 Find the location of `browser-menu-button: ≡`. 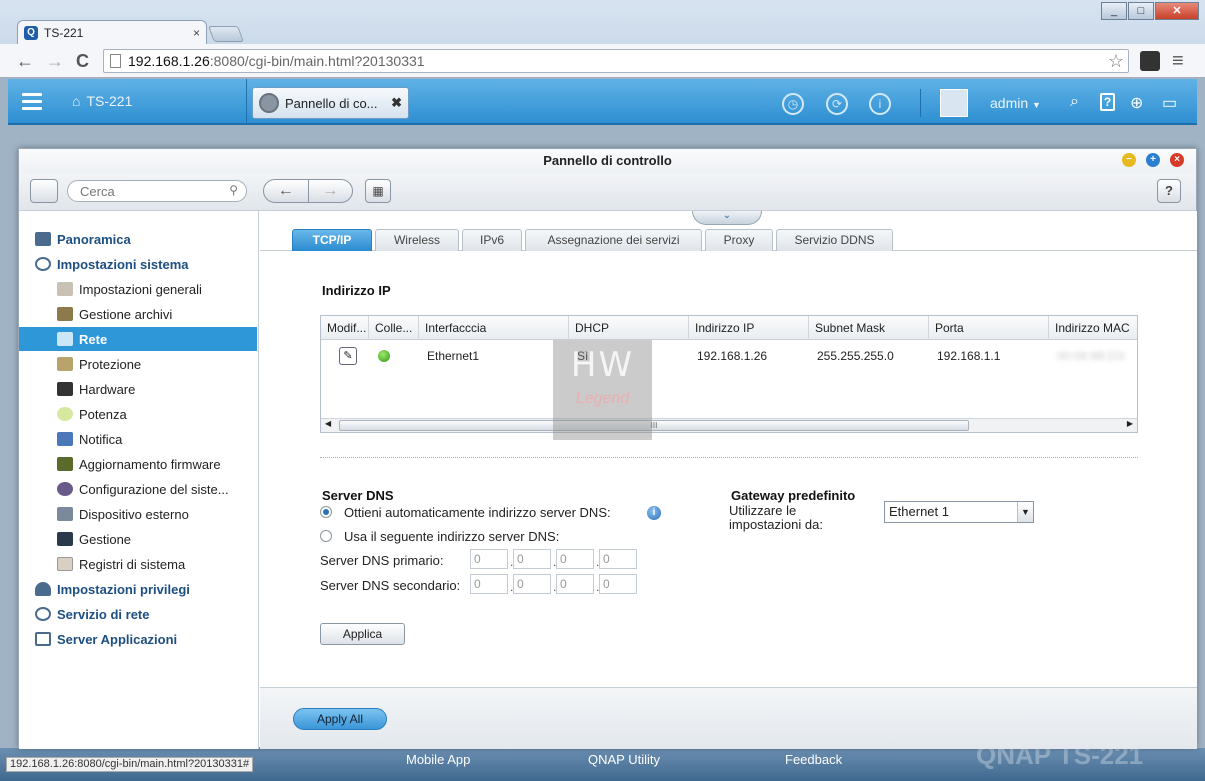

browser-menu-button: ≡ is located at coordinates (1178, 61).